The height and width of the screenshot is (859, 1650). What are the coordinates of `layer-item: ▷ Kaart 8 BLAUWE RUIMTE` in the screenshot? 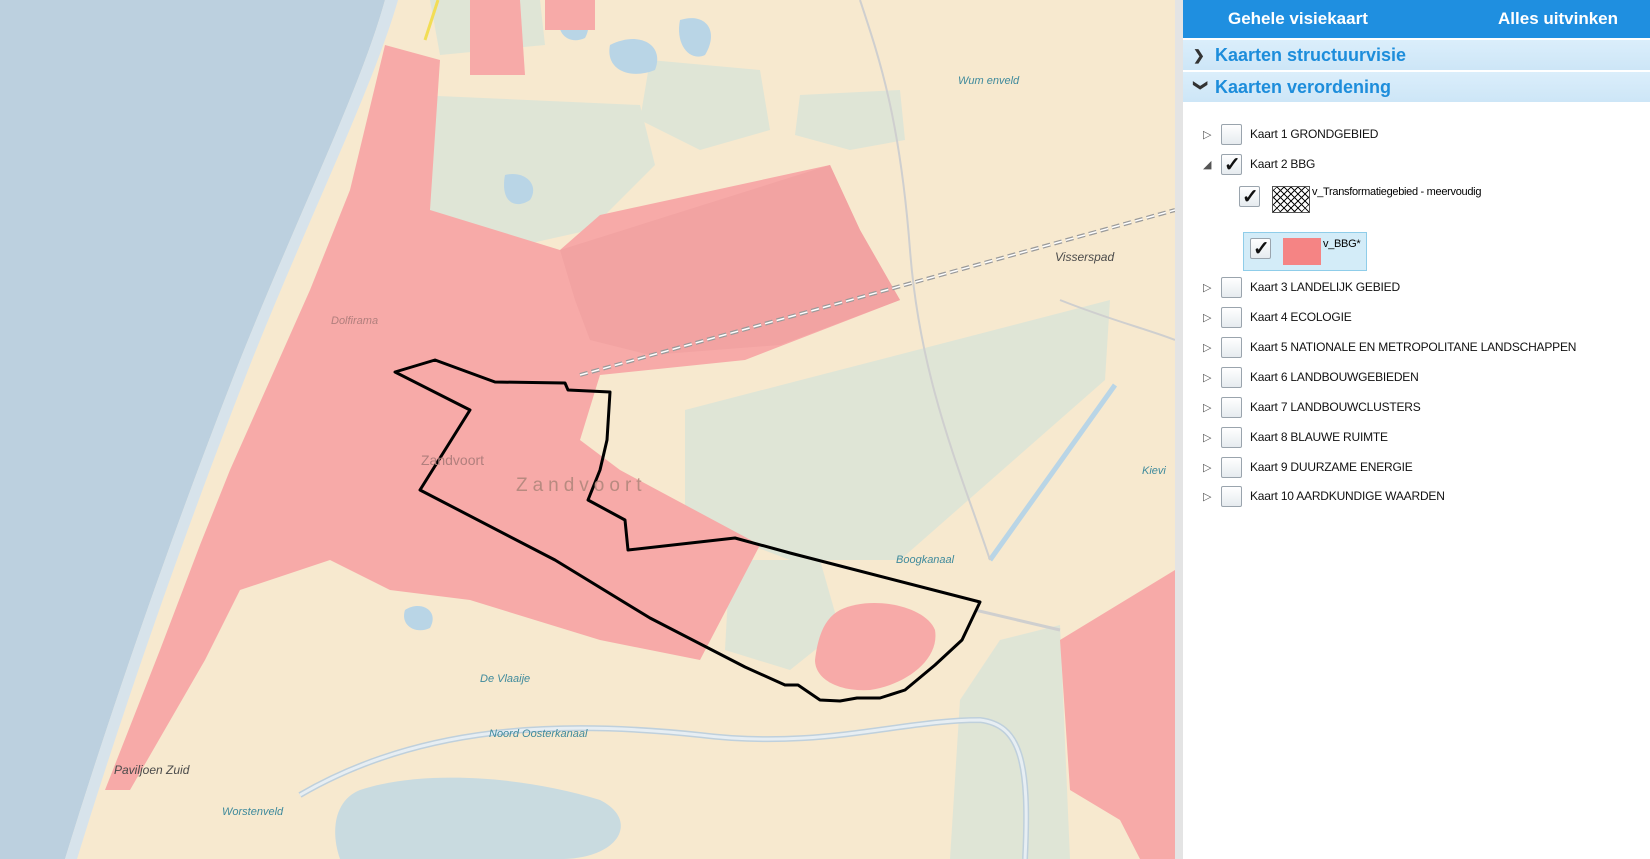 It's located at (1295, 437).